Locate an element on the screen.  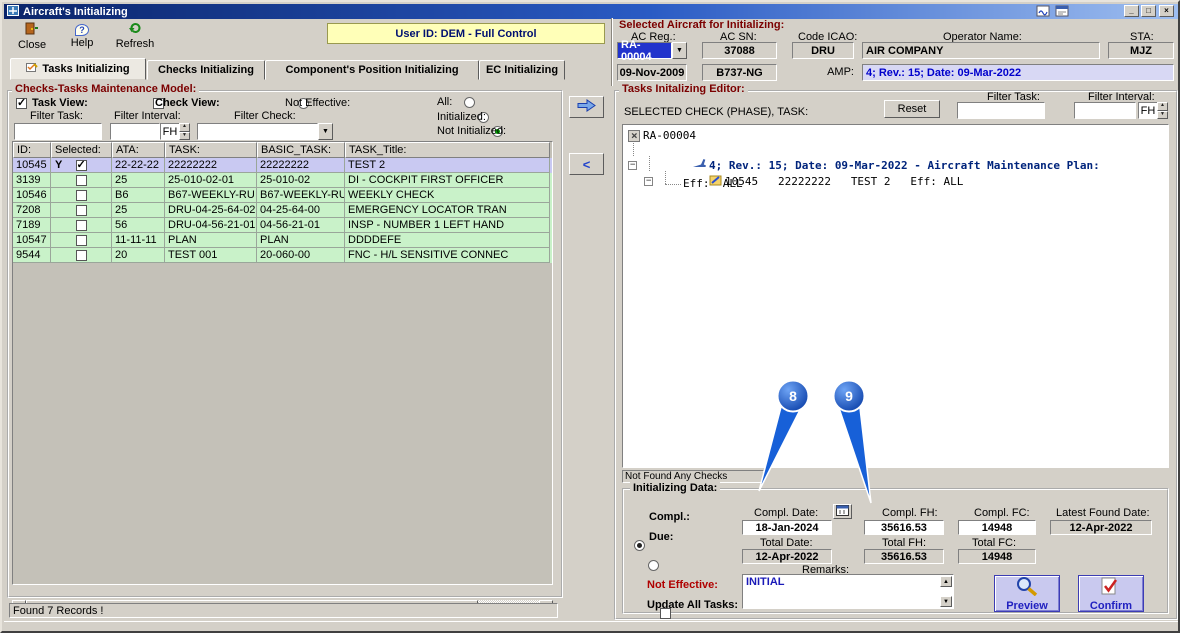
preview-button: Preview is located at coordinates (1027, 593).